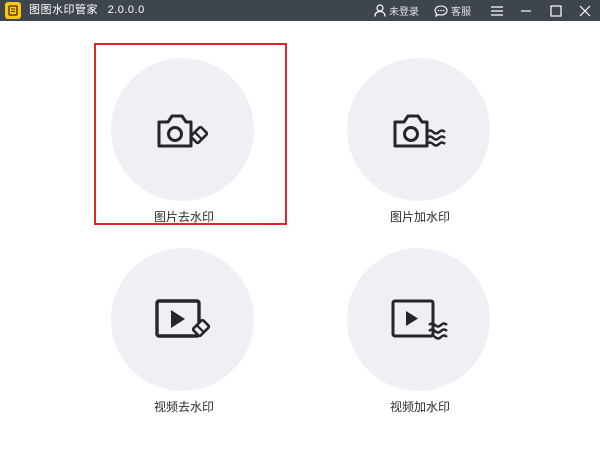 The image size is (600, 453). What do you see at coordinates (190, 134) in the screenshot?
I see `selection-highlight` at bounding box center [190, 134].